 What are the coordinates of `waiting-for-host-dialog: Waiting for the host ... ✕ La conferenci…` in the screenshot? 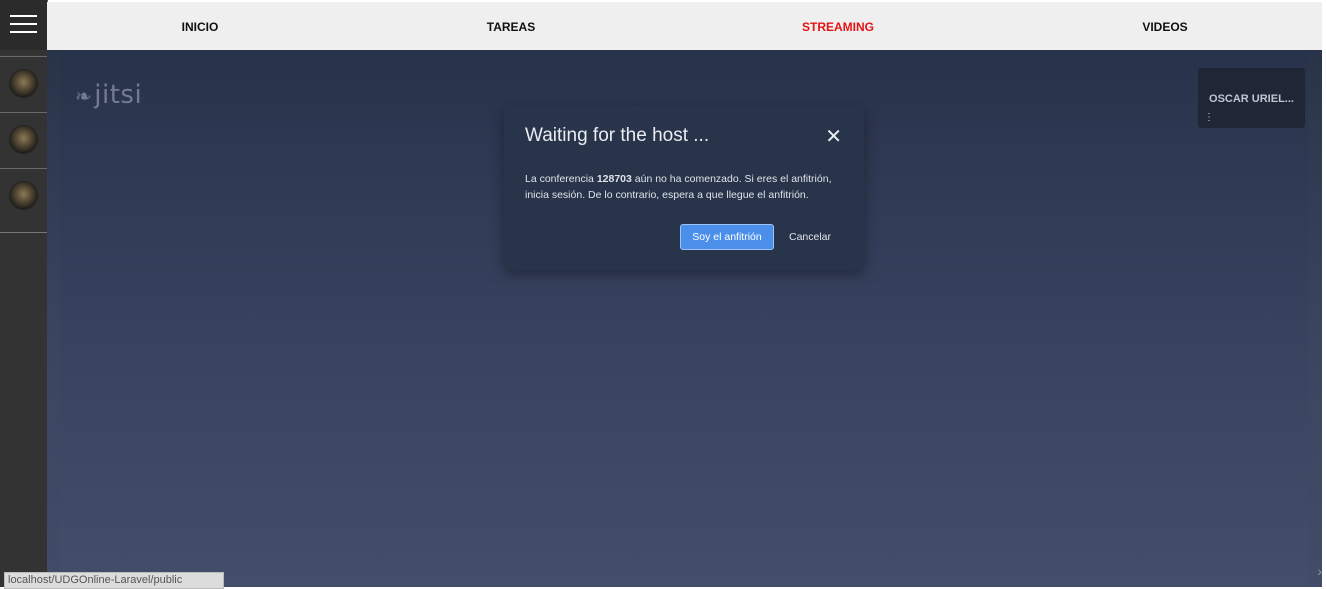 It's located at (684, 188).